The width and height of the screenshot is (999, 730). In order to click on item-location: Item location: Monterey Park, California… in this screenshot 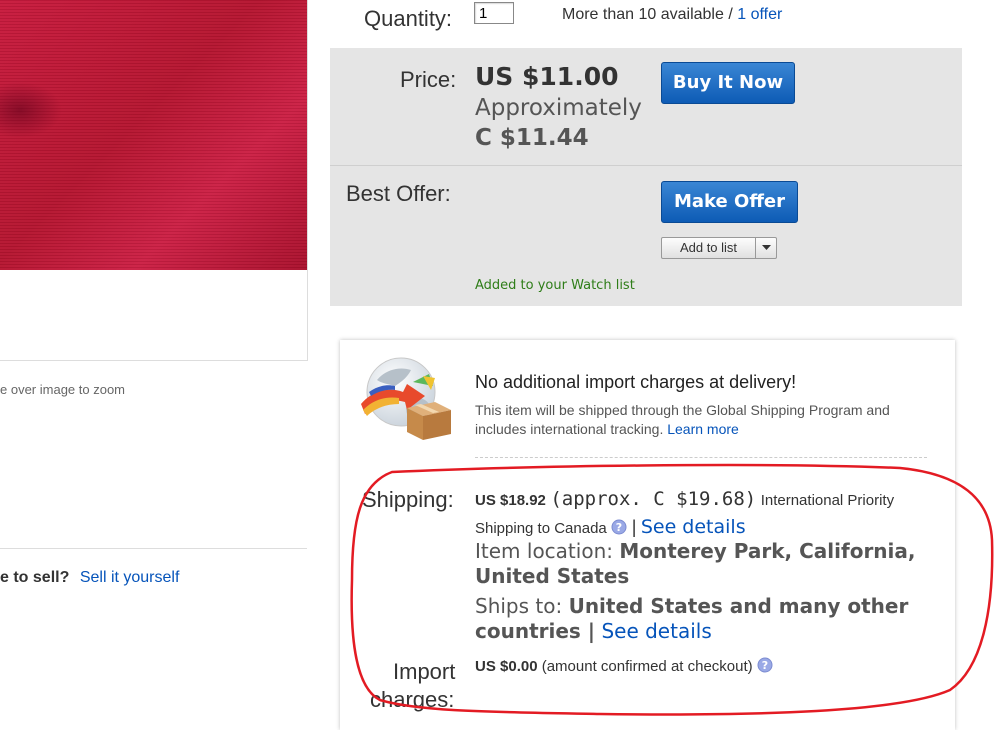, I will do `click(715, 564)`.